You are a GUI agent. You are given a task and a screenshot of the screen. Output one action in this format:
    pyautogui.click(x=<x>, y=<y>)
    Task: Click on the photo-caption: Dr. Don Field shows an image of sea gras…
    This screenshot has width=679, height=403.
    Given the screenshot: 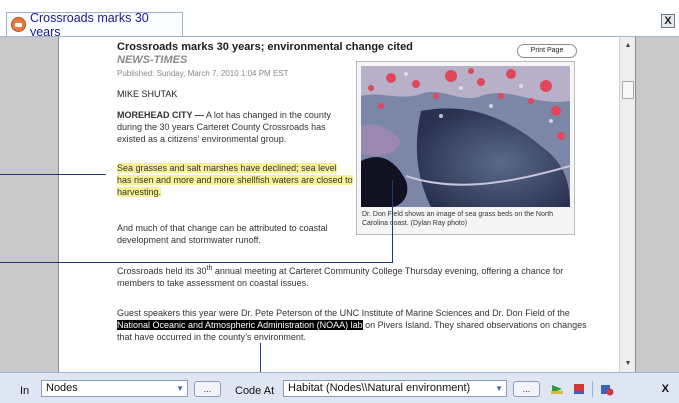 What is the action you would take?
    pyautogui.click(x=458, y=219)
    